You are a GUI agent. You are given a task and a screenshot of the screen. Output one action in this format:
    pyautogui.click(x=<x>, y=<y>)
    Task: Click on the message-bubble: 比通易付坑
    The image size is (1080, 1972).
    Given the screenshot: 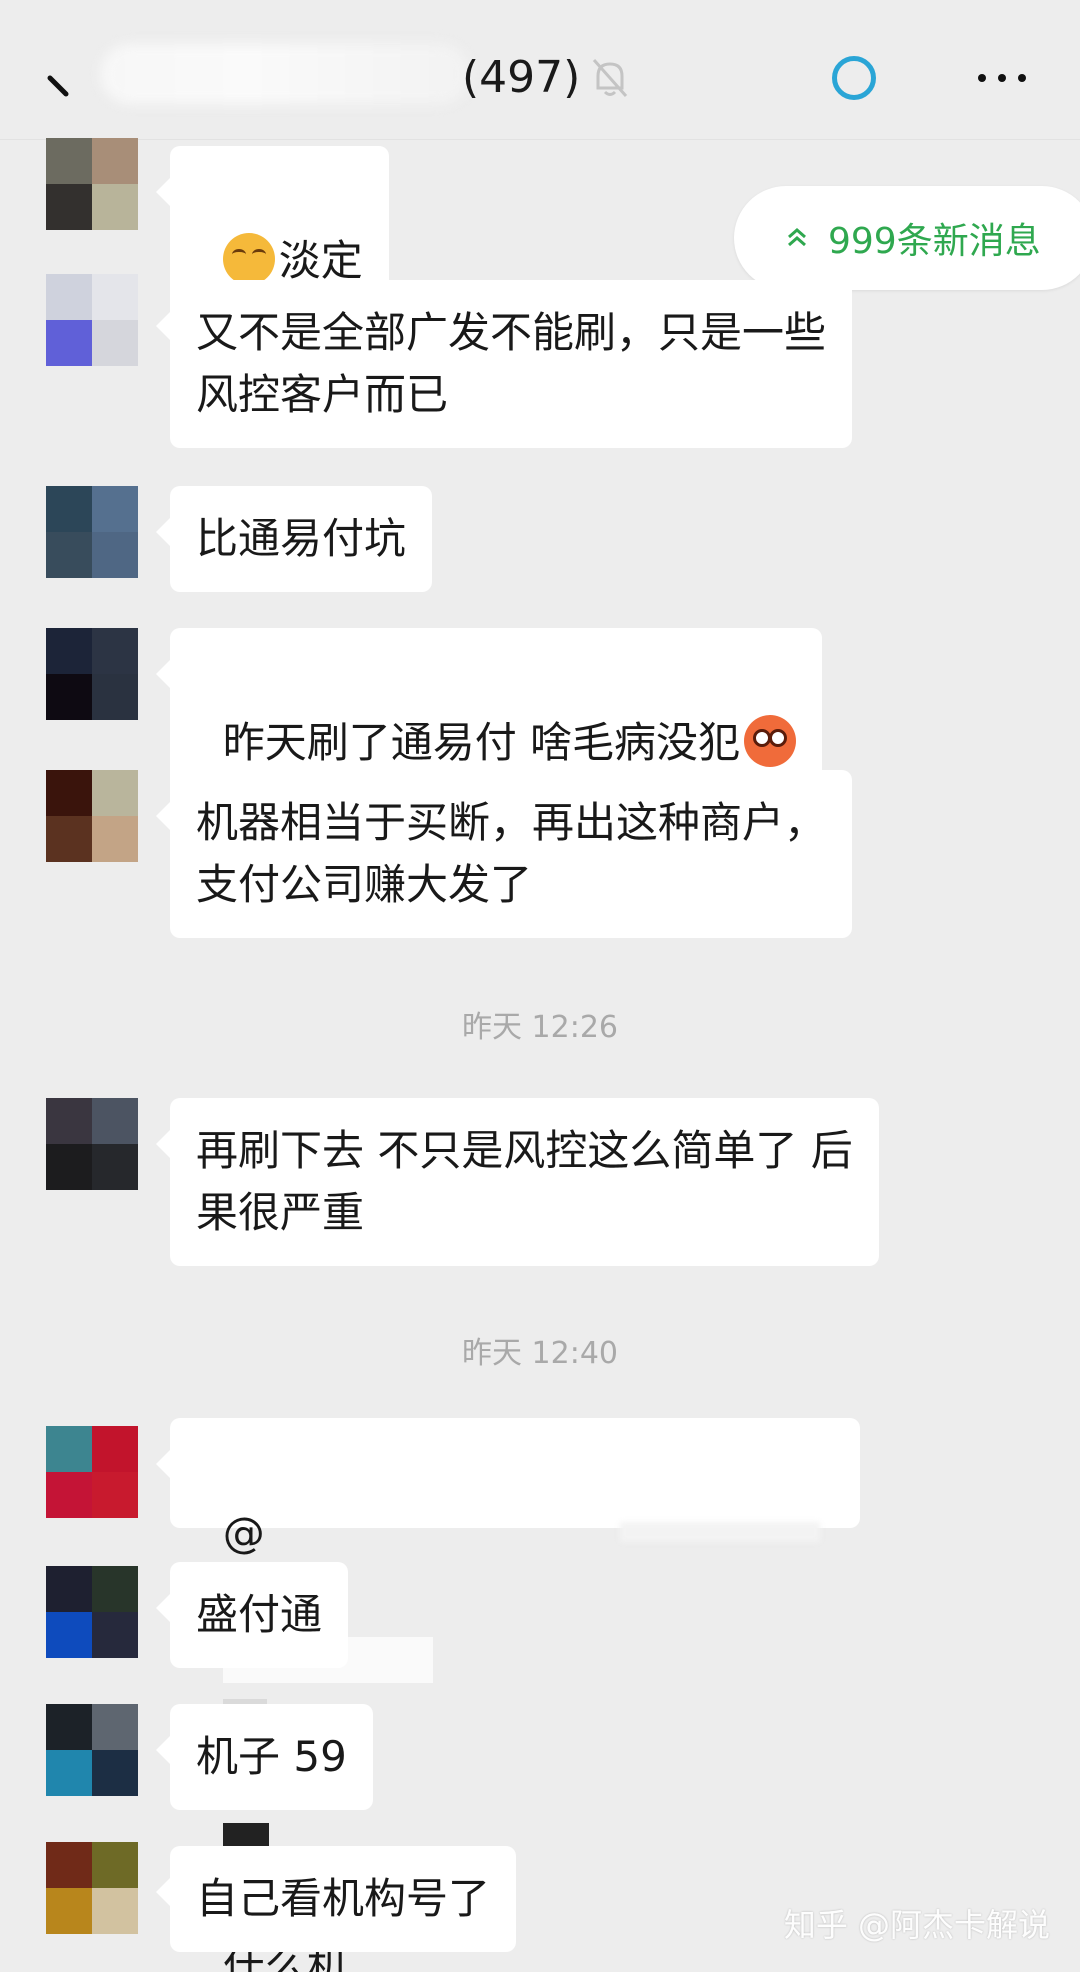 What is the action you would take?
    pyautogui.click(x=294, y=539)
    